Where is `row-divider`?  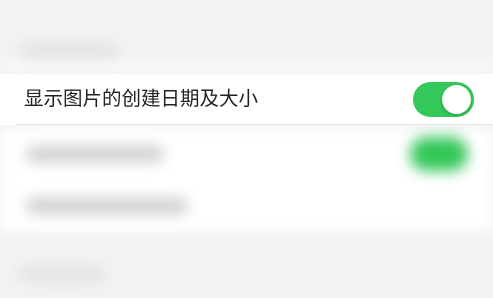 row-divider is located at coordinates (254, 124).